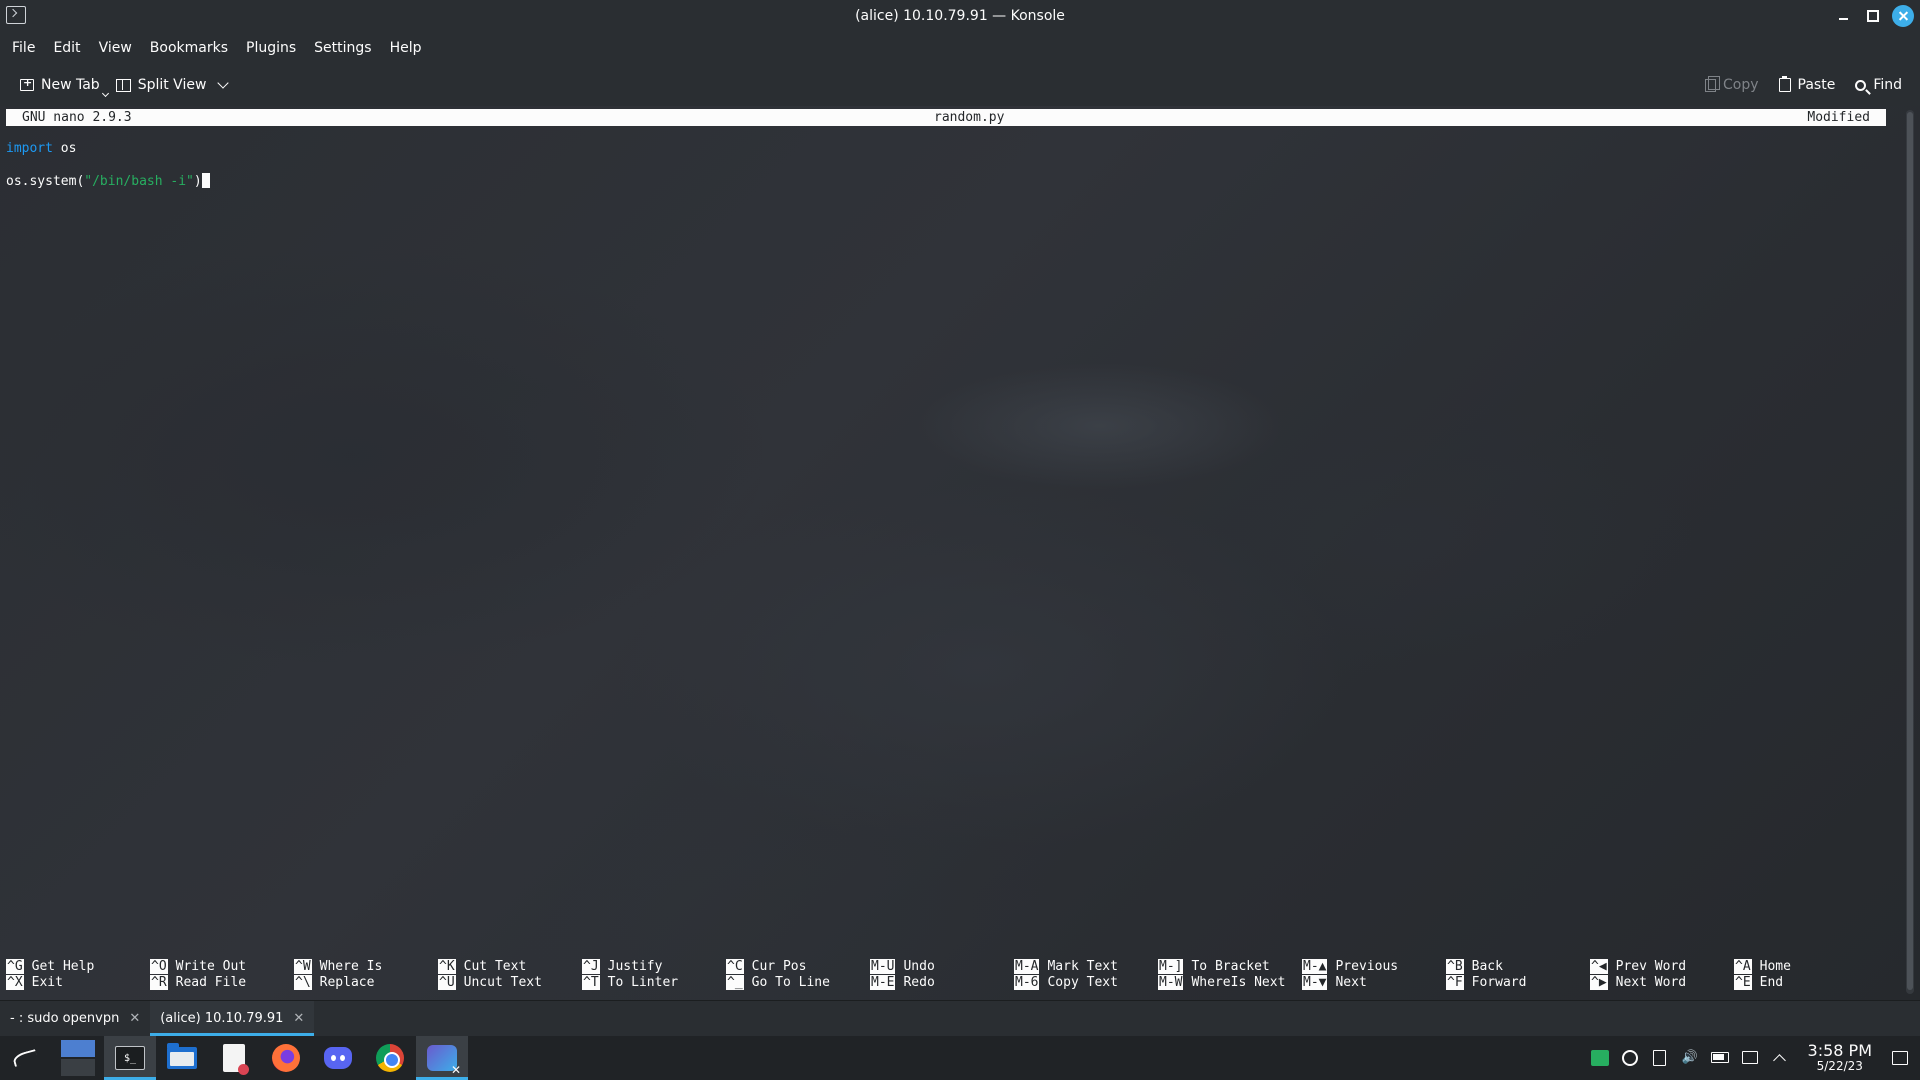 The width and height of the screenshot is (1920, 1080). What do you see at coordinates (182, 1058) in the screenshot?
I see `taskbar-file-manager` at bounding box center [182, 1058].